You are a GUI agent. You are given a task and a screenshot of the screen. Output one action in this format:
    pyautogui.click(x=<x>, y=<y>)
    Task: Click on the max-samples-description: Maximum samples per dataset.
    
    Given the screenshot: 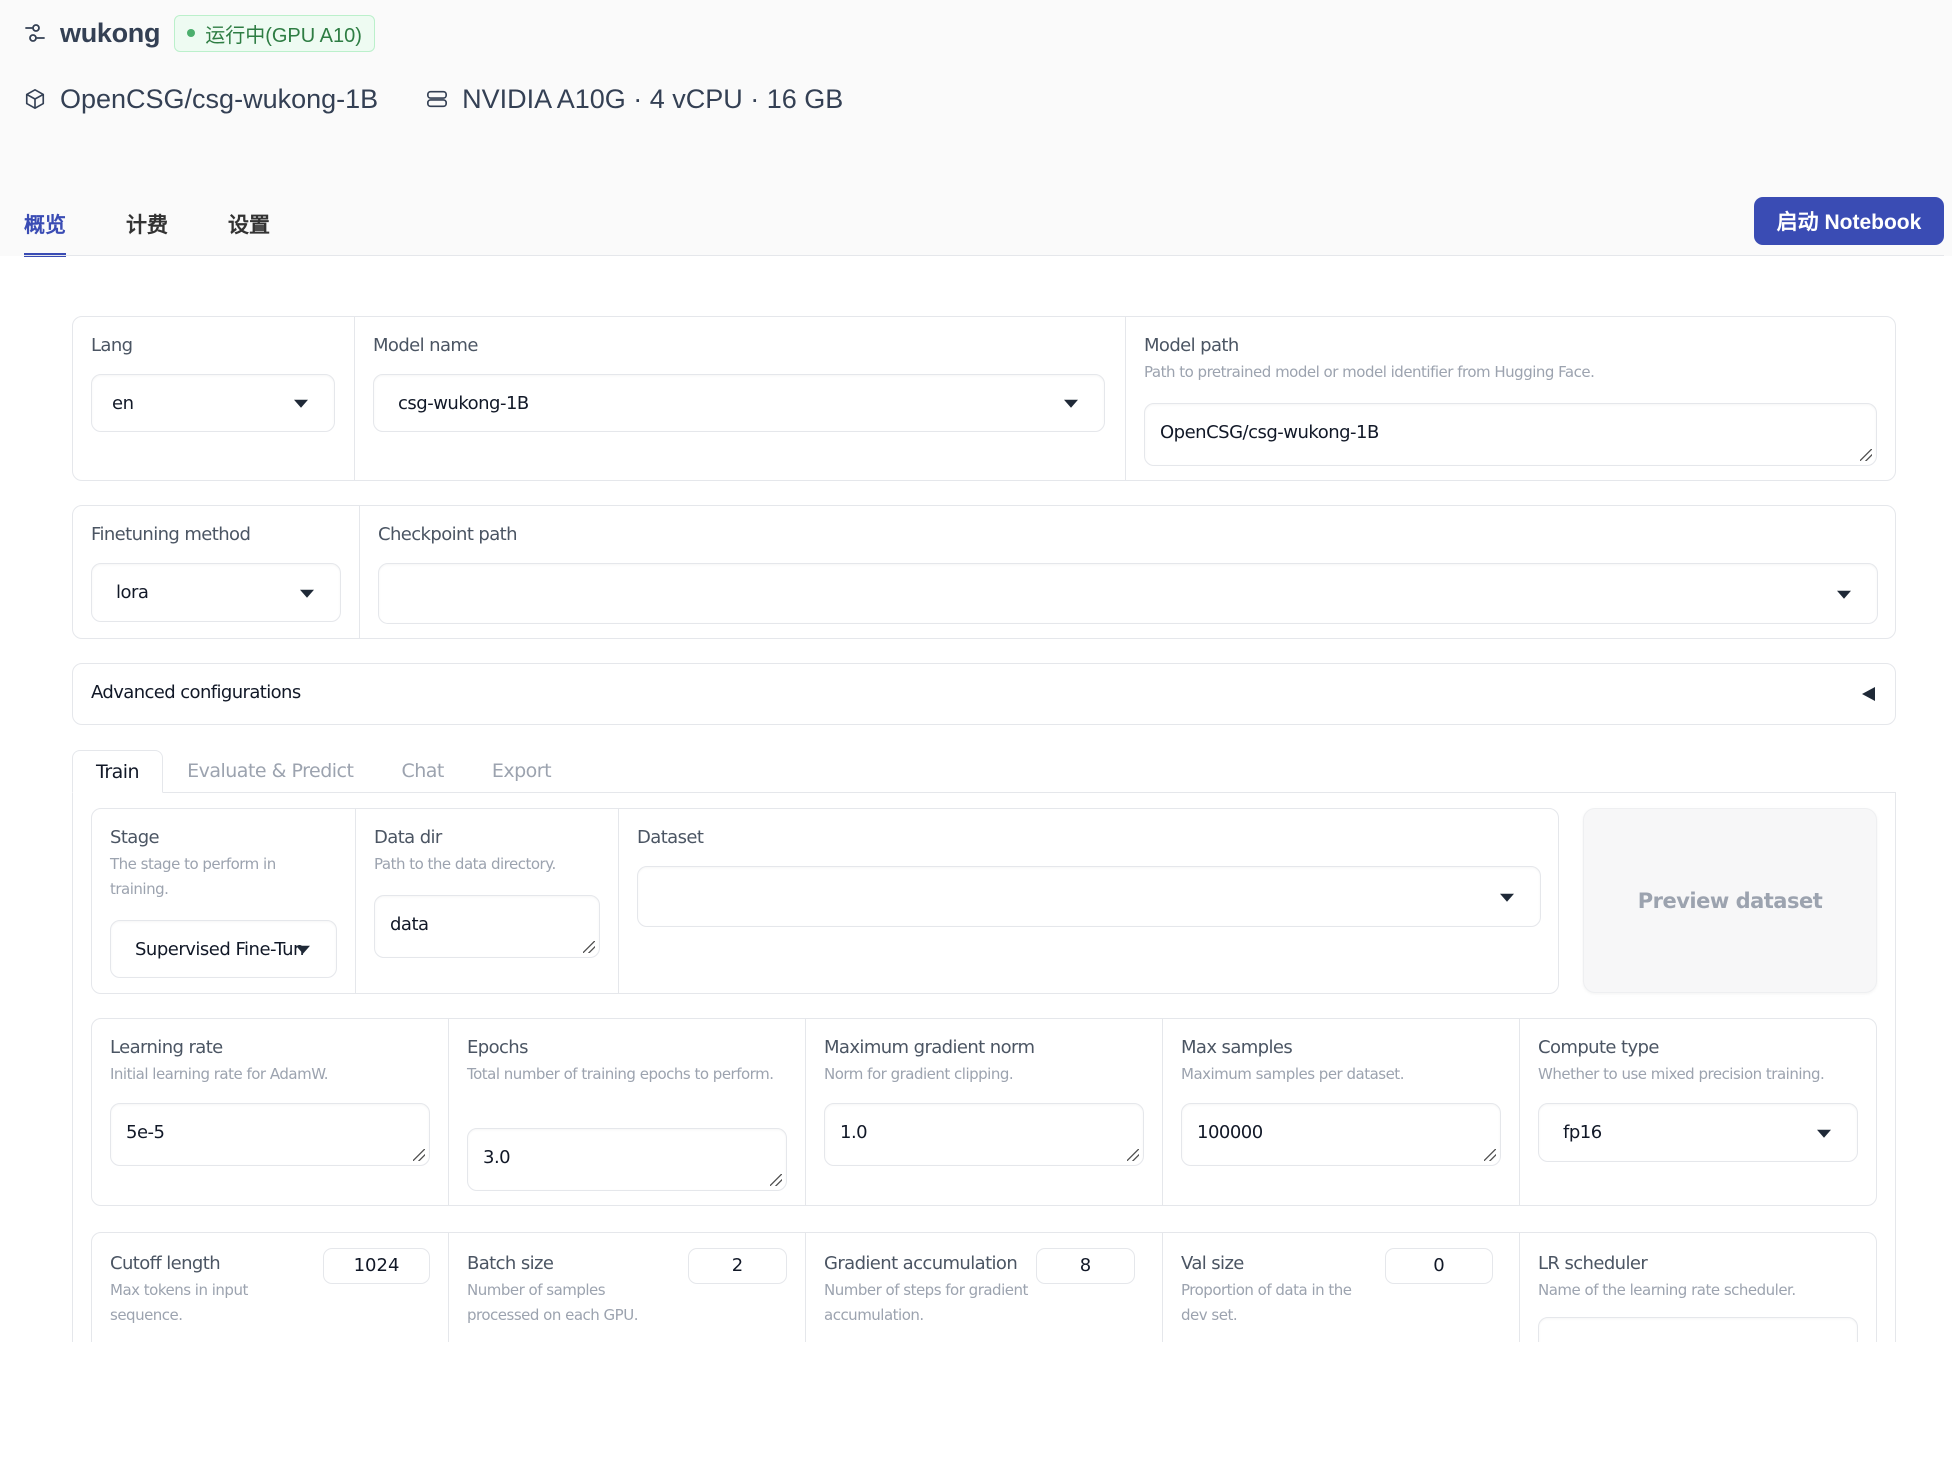 What is the action you would take?
    pyautogui.click(x=1292, y=1074)
    